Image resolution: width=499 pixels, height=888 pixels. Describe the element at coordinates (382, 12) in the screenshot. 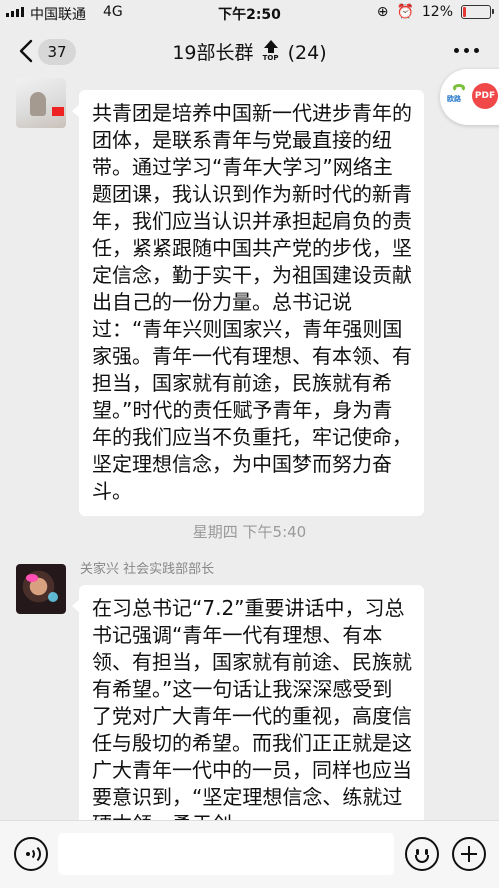

I see `screen-rotation-lock-icon: ⊕` at that location.